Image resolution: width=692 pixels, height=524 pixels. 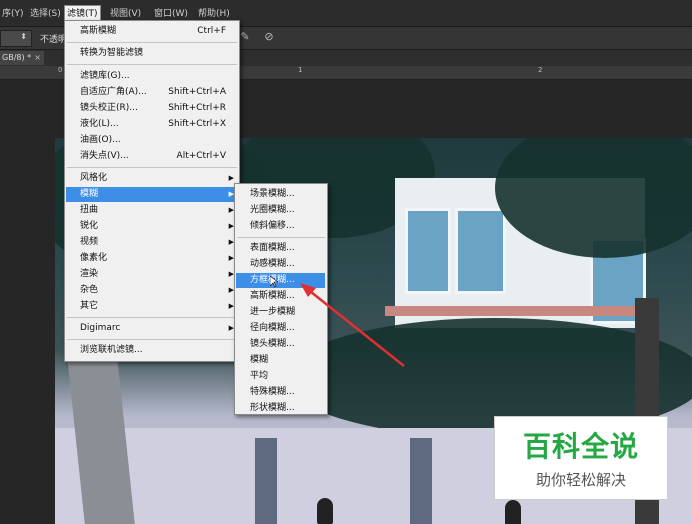 I want to click on mouse-cursor-icon, so click(x=274, y=282).